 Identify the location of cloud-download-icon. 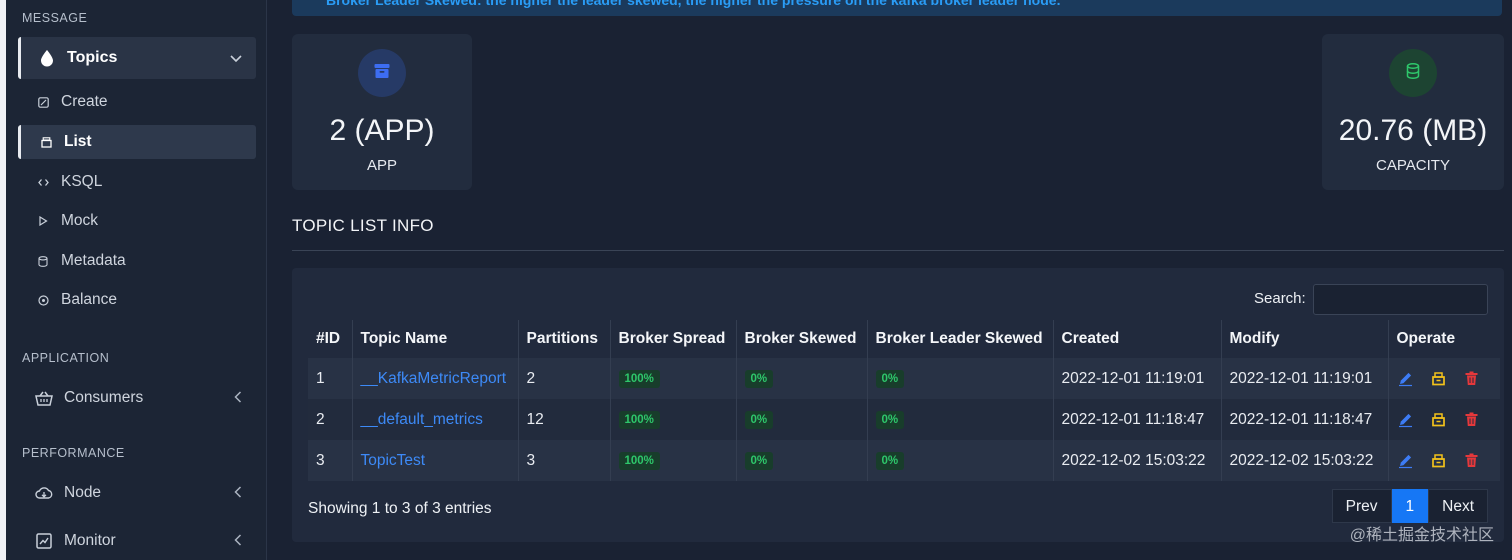
(44, 493).